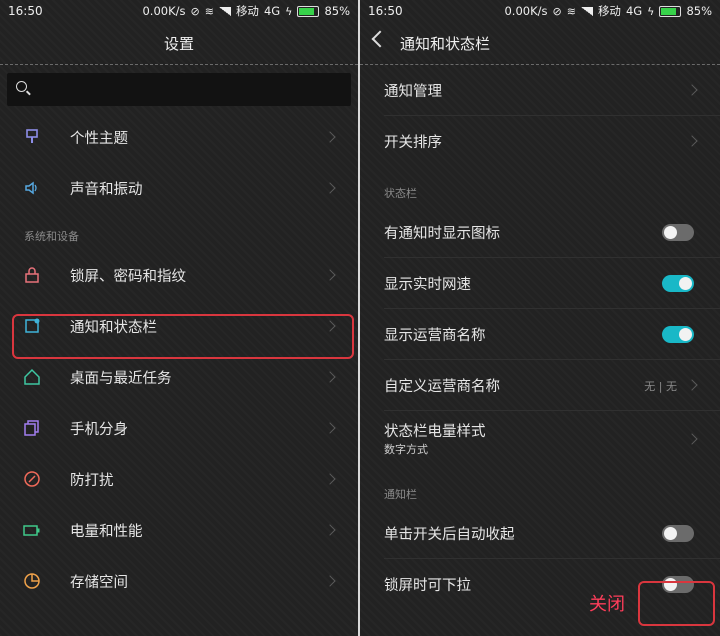 This screenshot has height=636, width=720. I want to click on menu-item-label: 防打扰, so click(92, 481).